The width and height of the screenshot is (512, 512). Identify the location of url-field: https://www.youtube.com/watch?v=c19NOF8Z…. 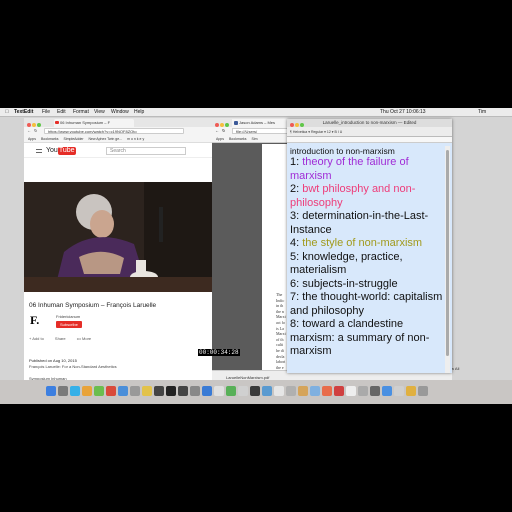
(114, 131).